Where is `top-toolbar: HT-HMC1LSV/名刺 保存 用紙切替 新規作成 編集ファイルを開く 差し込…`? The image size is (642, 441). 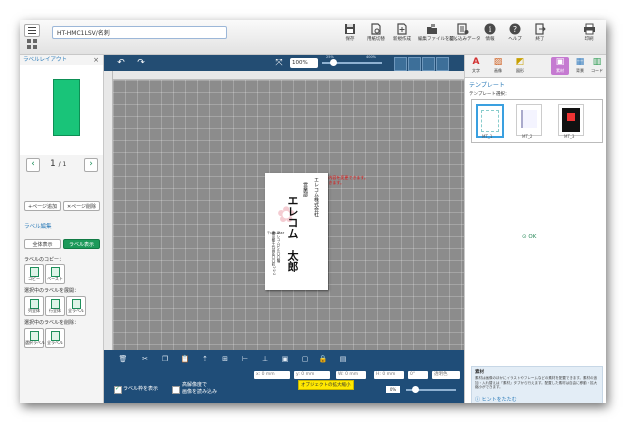
top-toolbar: HT-HMC1LSV/名刺 保存 用紙切替 新規作成 編集ファイルを開く 差し込… is located at coordinates (313, 37).